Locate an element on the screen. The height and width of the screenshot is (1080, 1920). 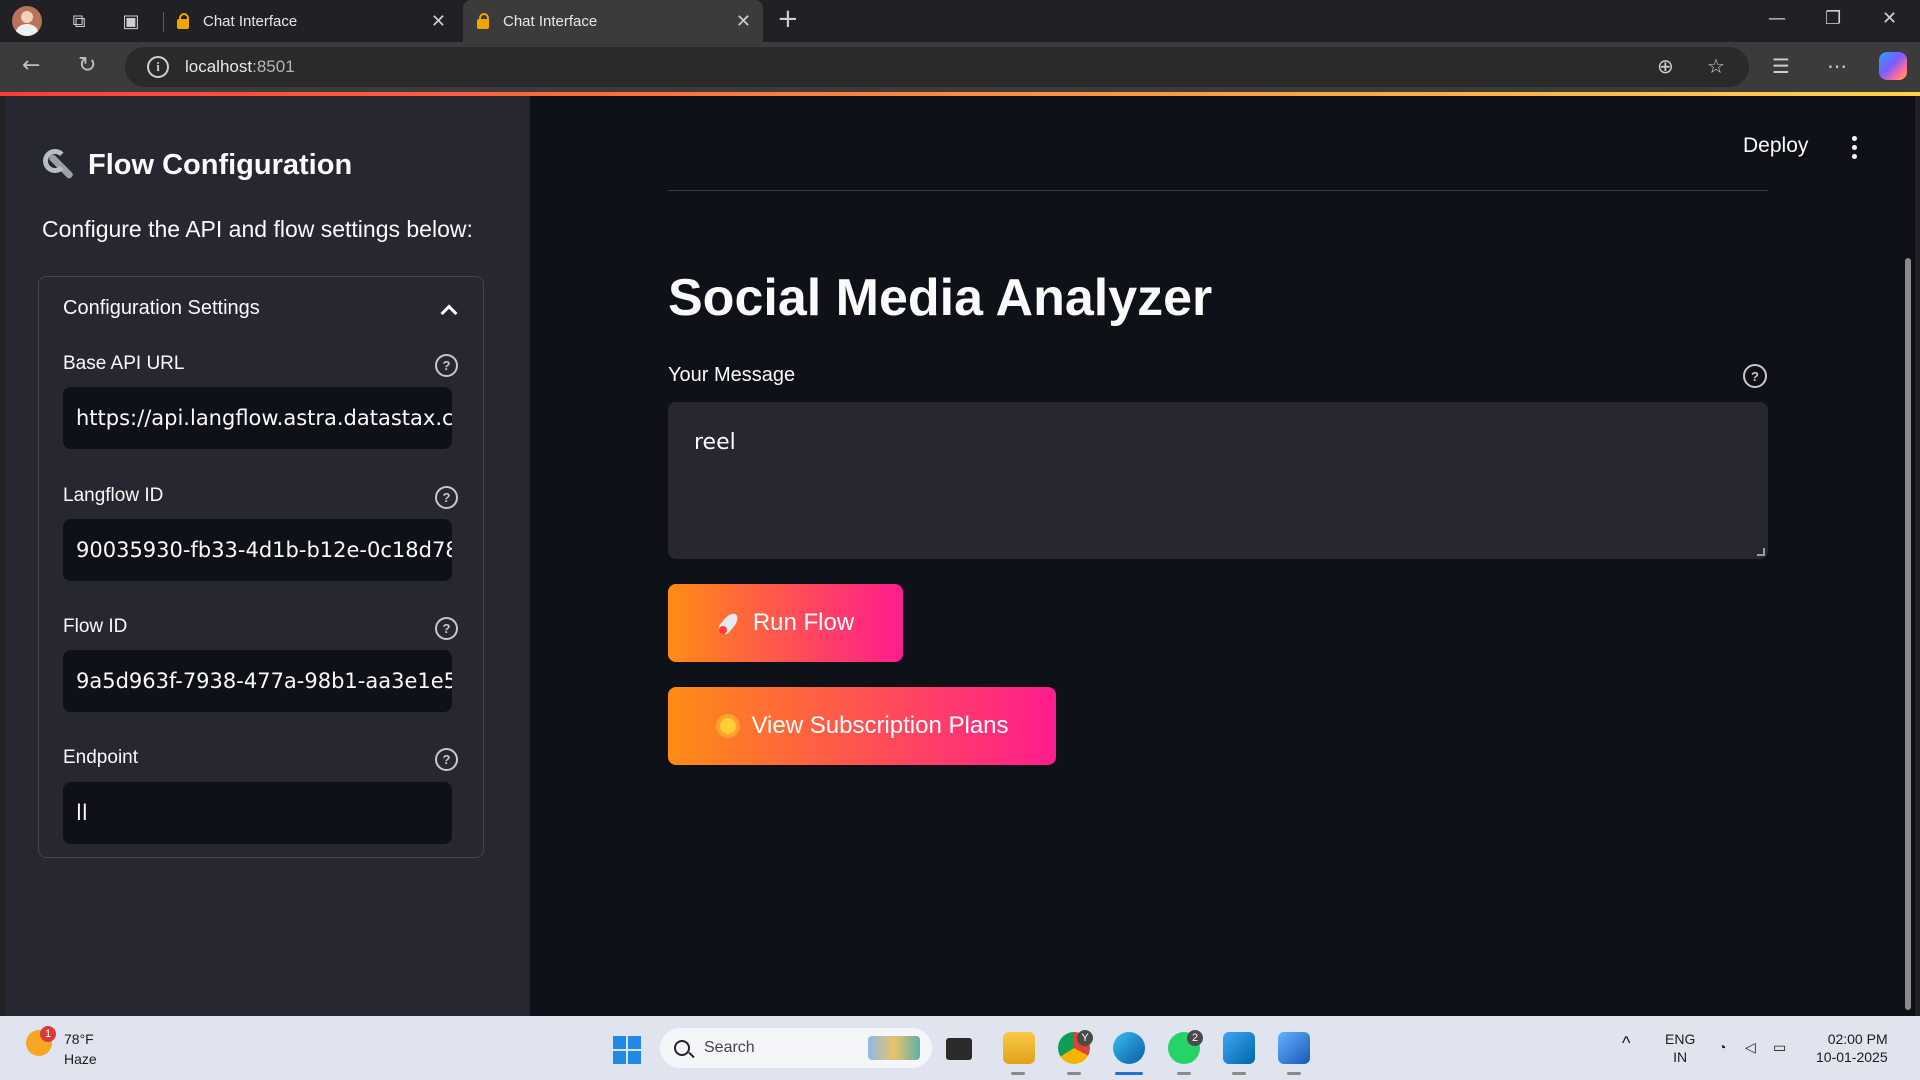
endpoint-input: ll is located at coordinates (257, 813).